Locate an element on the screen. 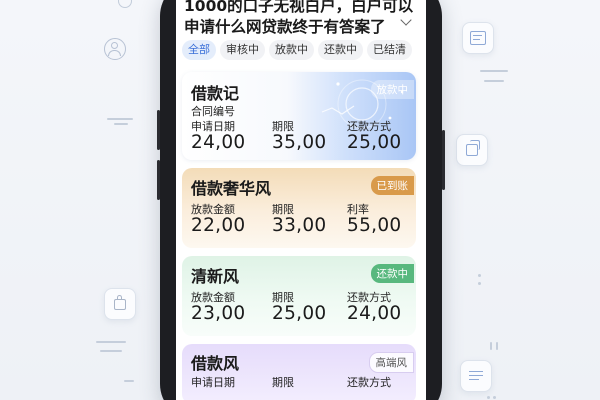 The image size is (600, 400). loan-card: 借款奢华风 已到账 放款金额 期限 利率 22,00 33,00 55,00 is located at coordinates (299, 208).